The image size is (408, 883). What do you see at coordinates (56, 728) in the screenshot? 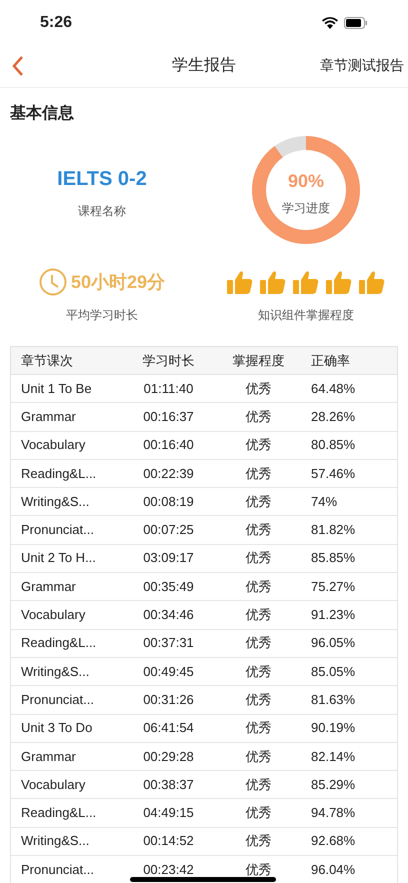
I see `table-cell: Unit 3 To Do` at bounding box center [56, 728].